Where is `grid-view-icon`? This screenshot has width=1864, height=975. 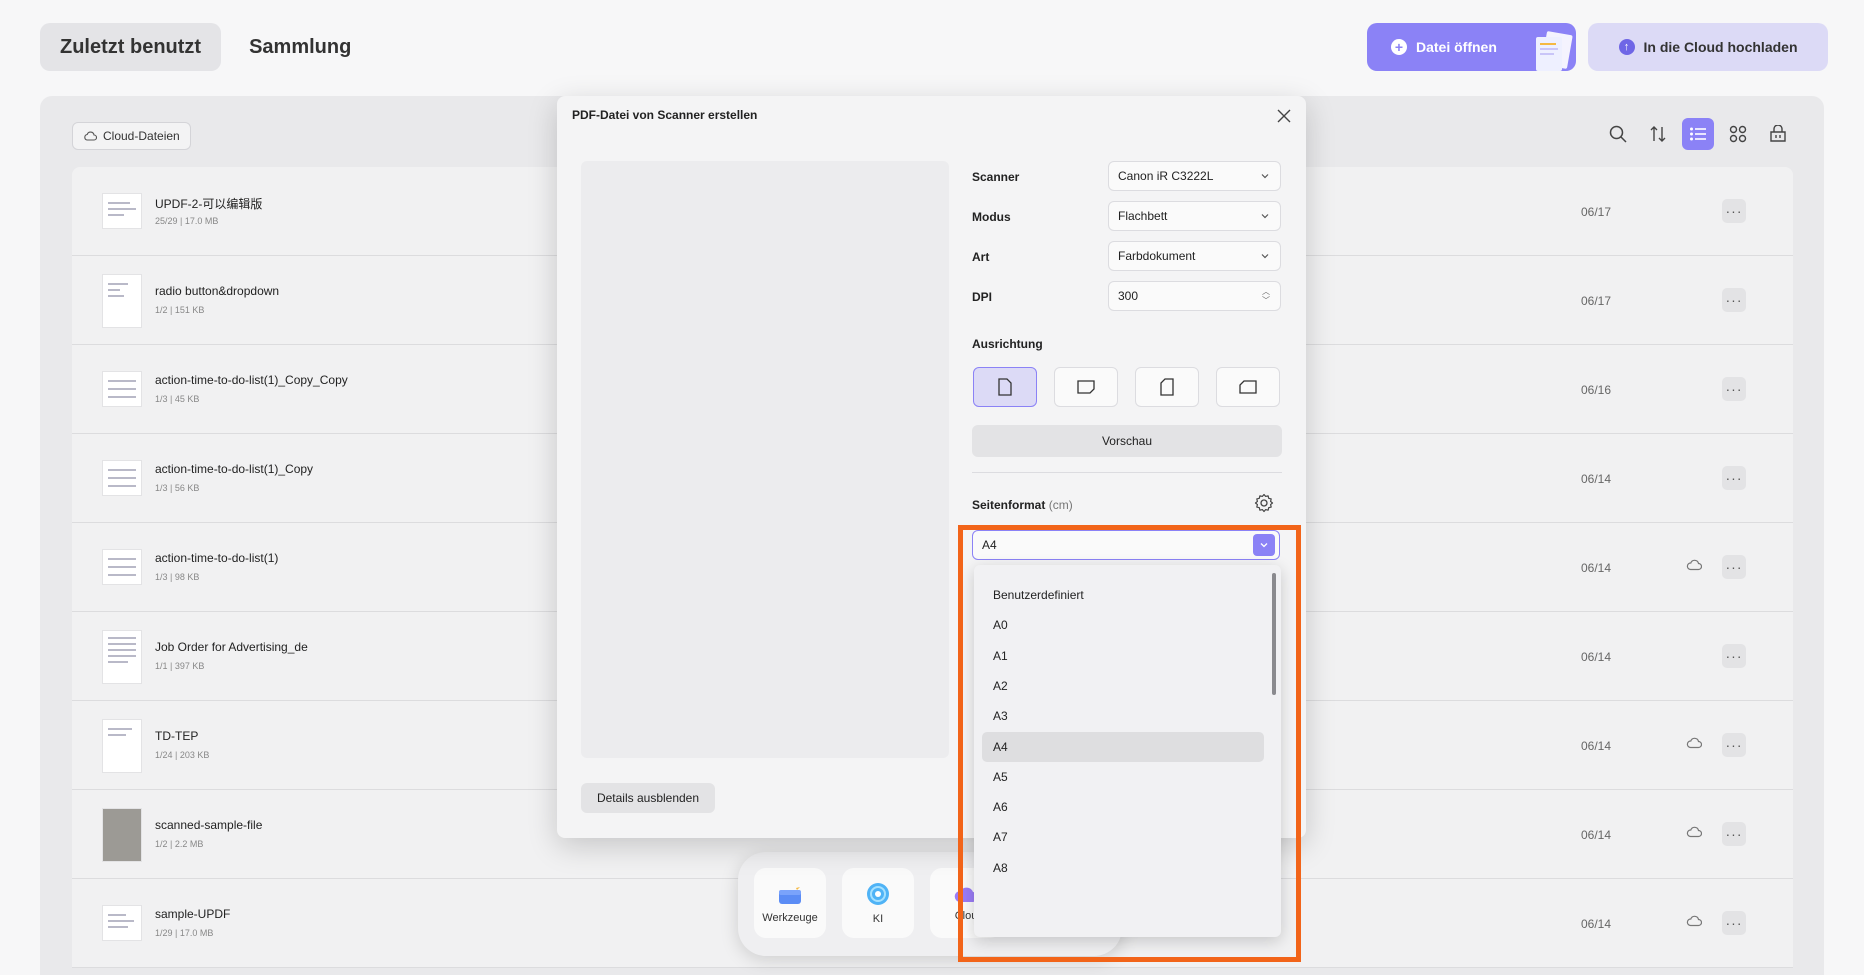
grid-view-icon is located at coordinates (1738, 134).